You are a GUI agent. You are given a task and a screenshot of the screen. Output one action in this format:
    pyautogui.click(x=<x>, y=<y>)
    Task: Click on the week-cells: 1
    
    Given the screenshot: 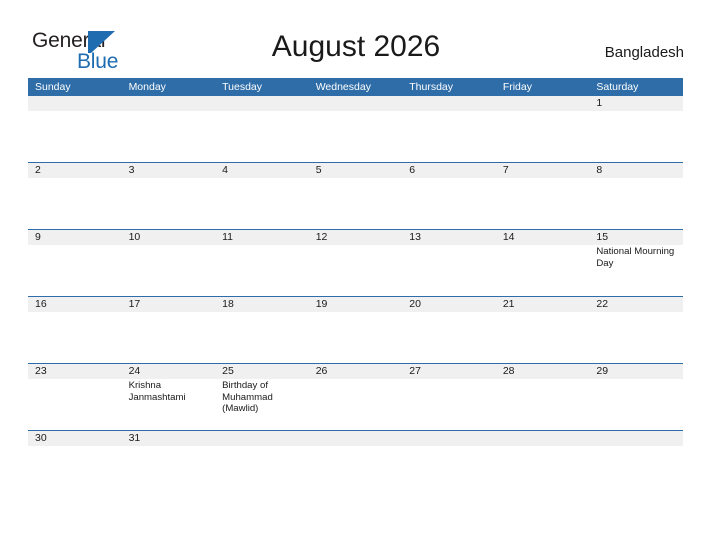 What is the action you would take?
    pyautogui.click(x=355, y=129)
    